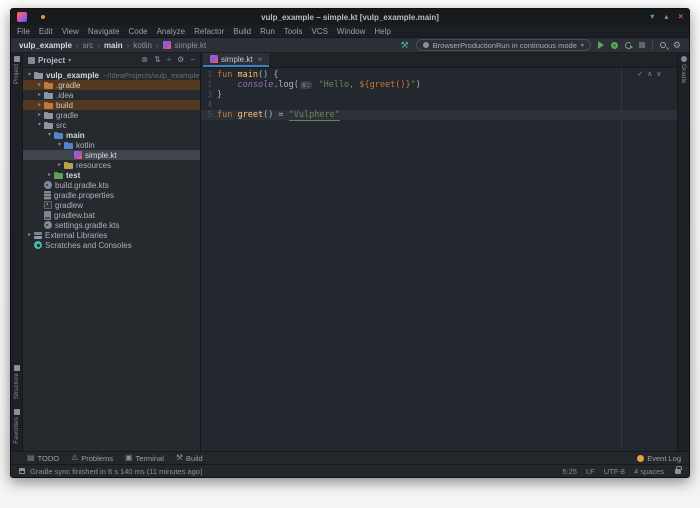 The width and height of the screenshot is (700, 508). Describe the element at coordinates (439, 75) in the screenshot. I see `code-line-1: 1 fun main() {` at that location.